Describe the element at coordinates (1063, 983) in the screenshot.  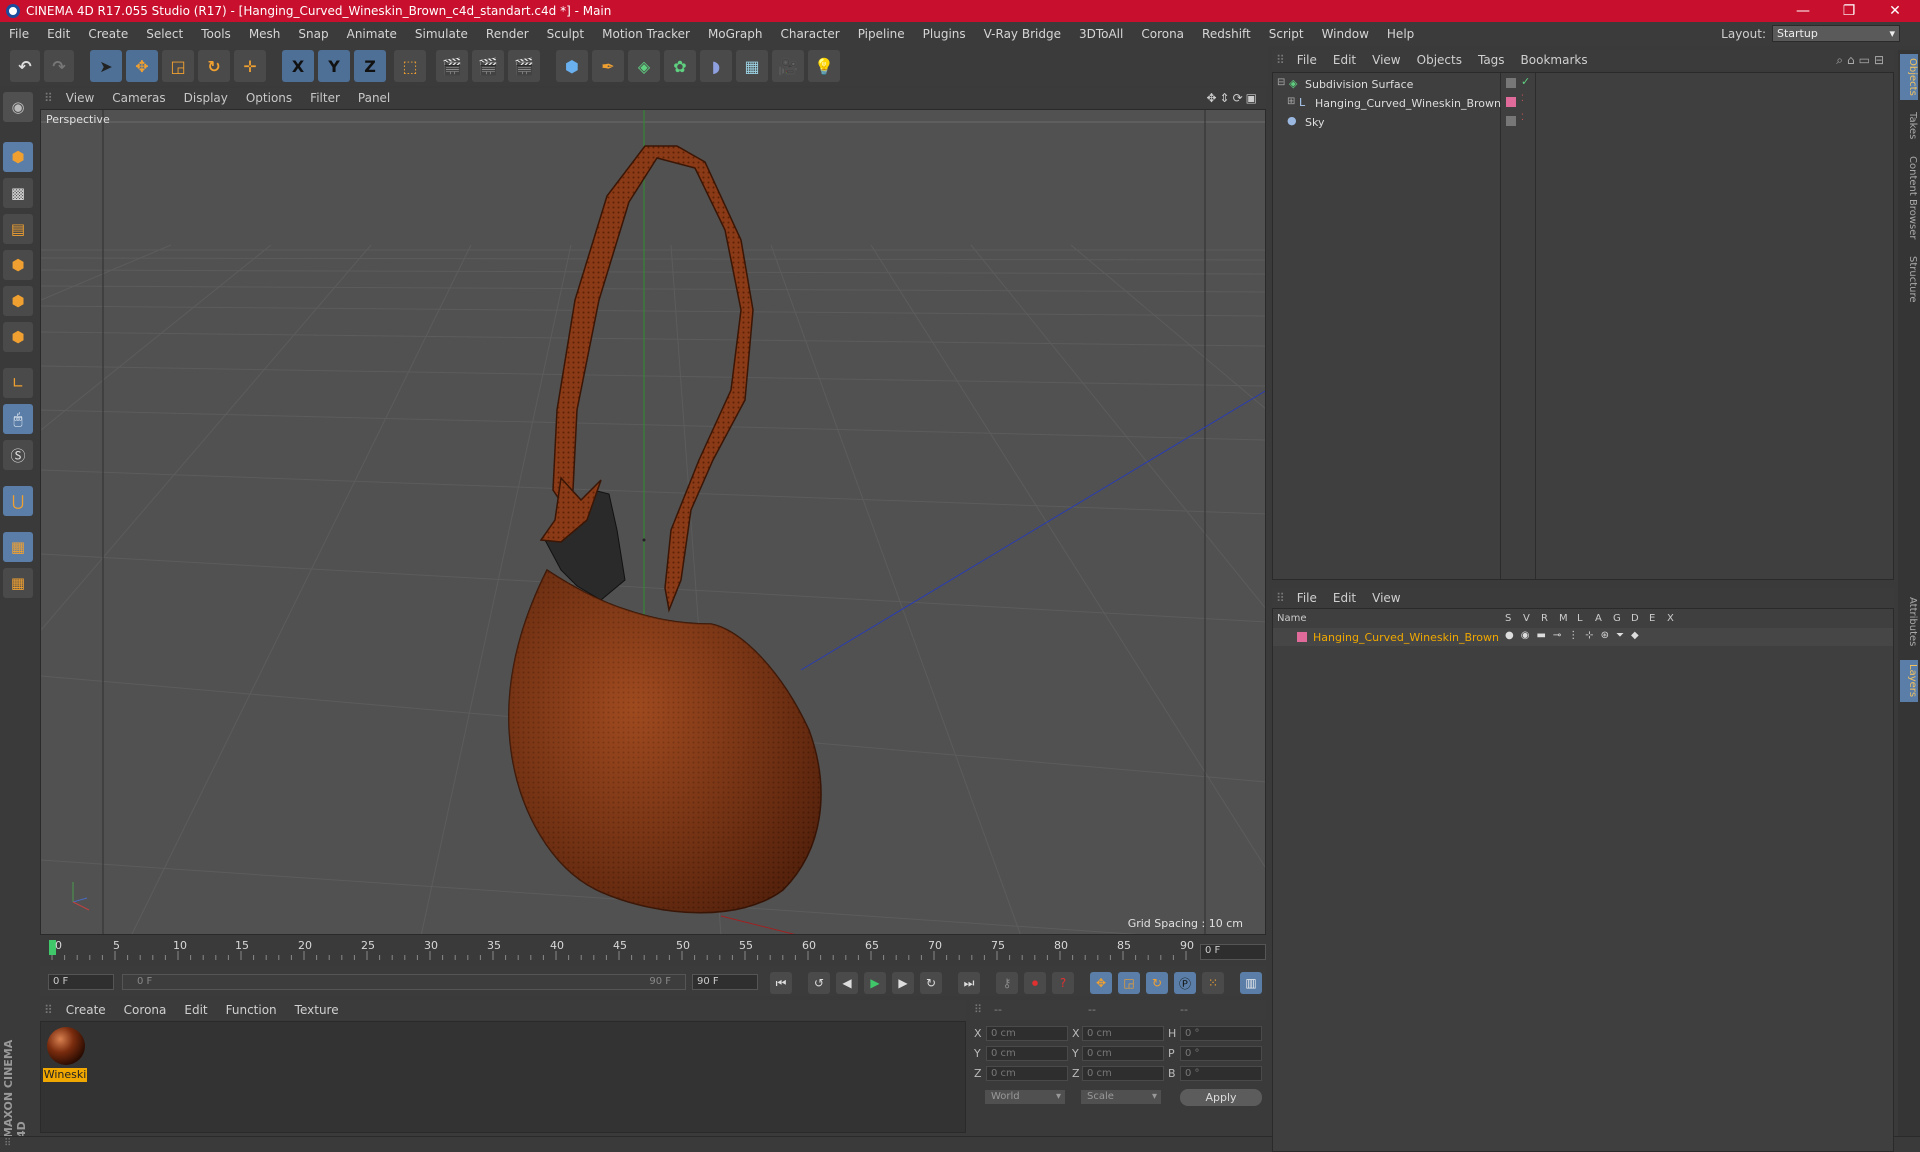
I see `keyframe-selection-button: ?` at that location.